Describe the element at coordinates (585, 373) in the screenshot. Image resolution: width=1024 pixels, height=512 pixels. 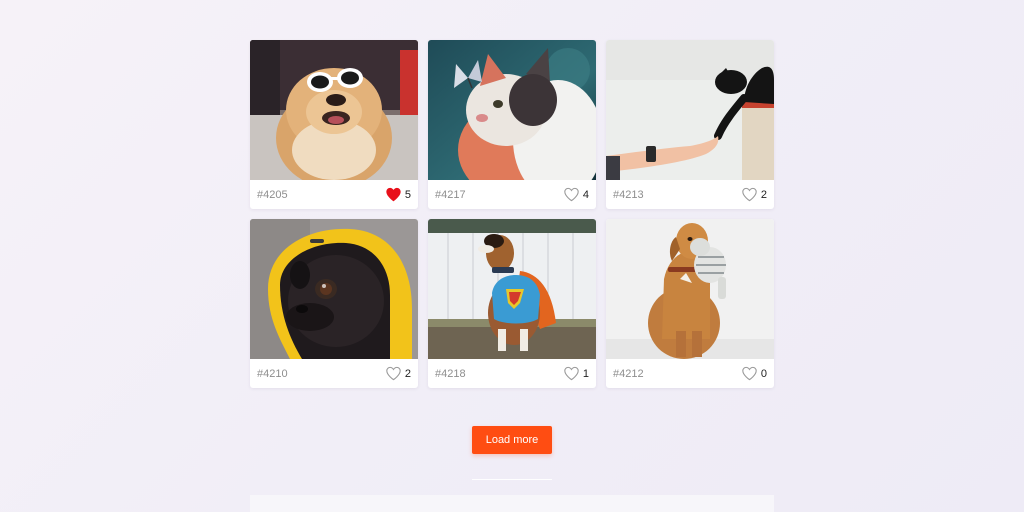
I see `like-count: 1` at that location.